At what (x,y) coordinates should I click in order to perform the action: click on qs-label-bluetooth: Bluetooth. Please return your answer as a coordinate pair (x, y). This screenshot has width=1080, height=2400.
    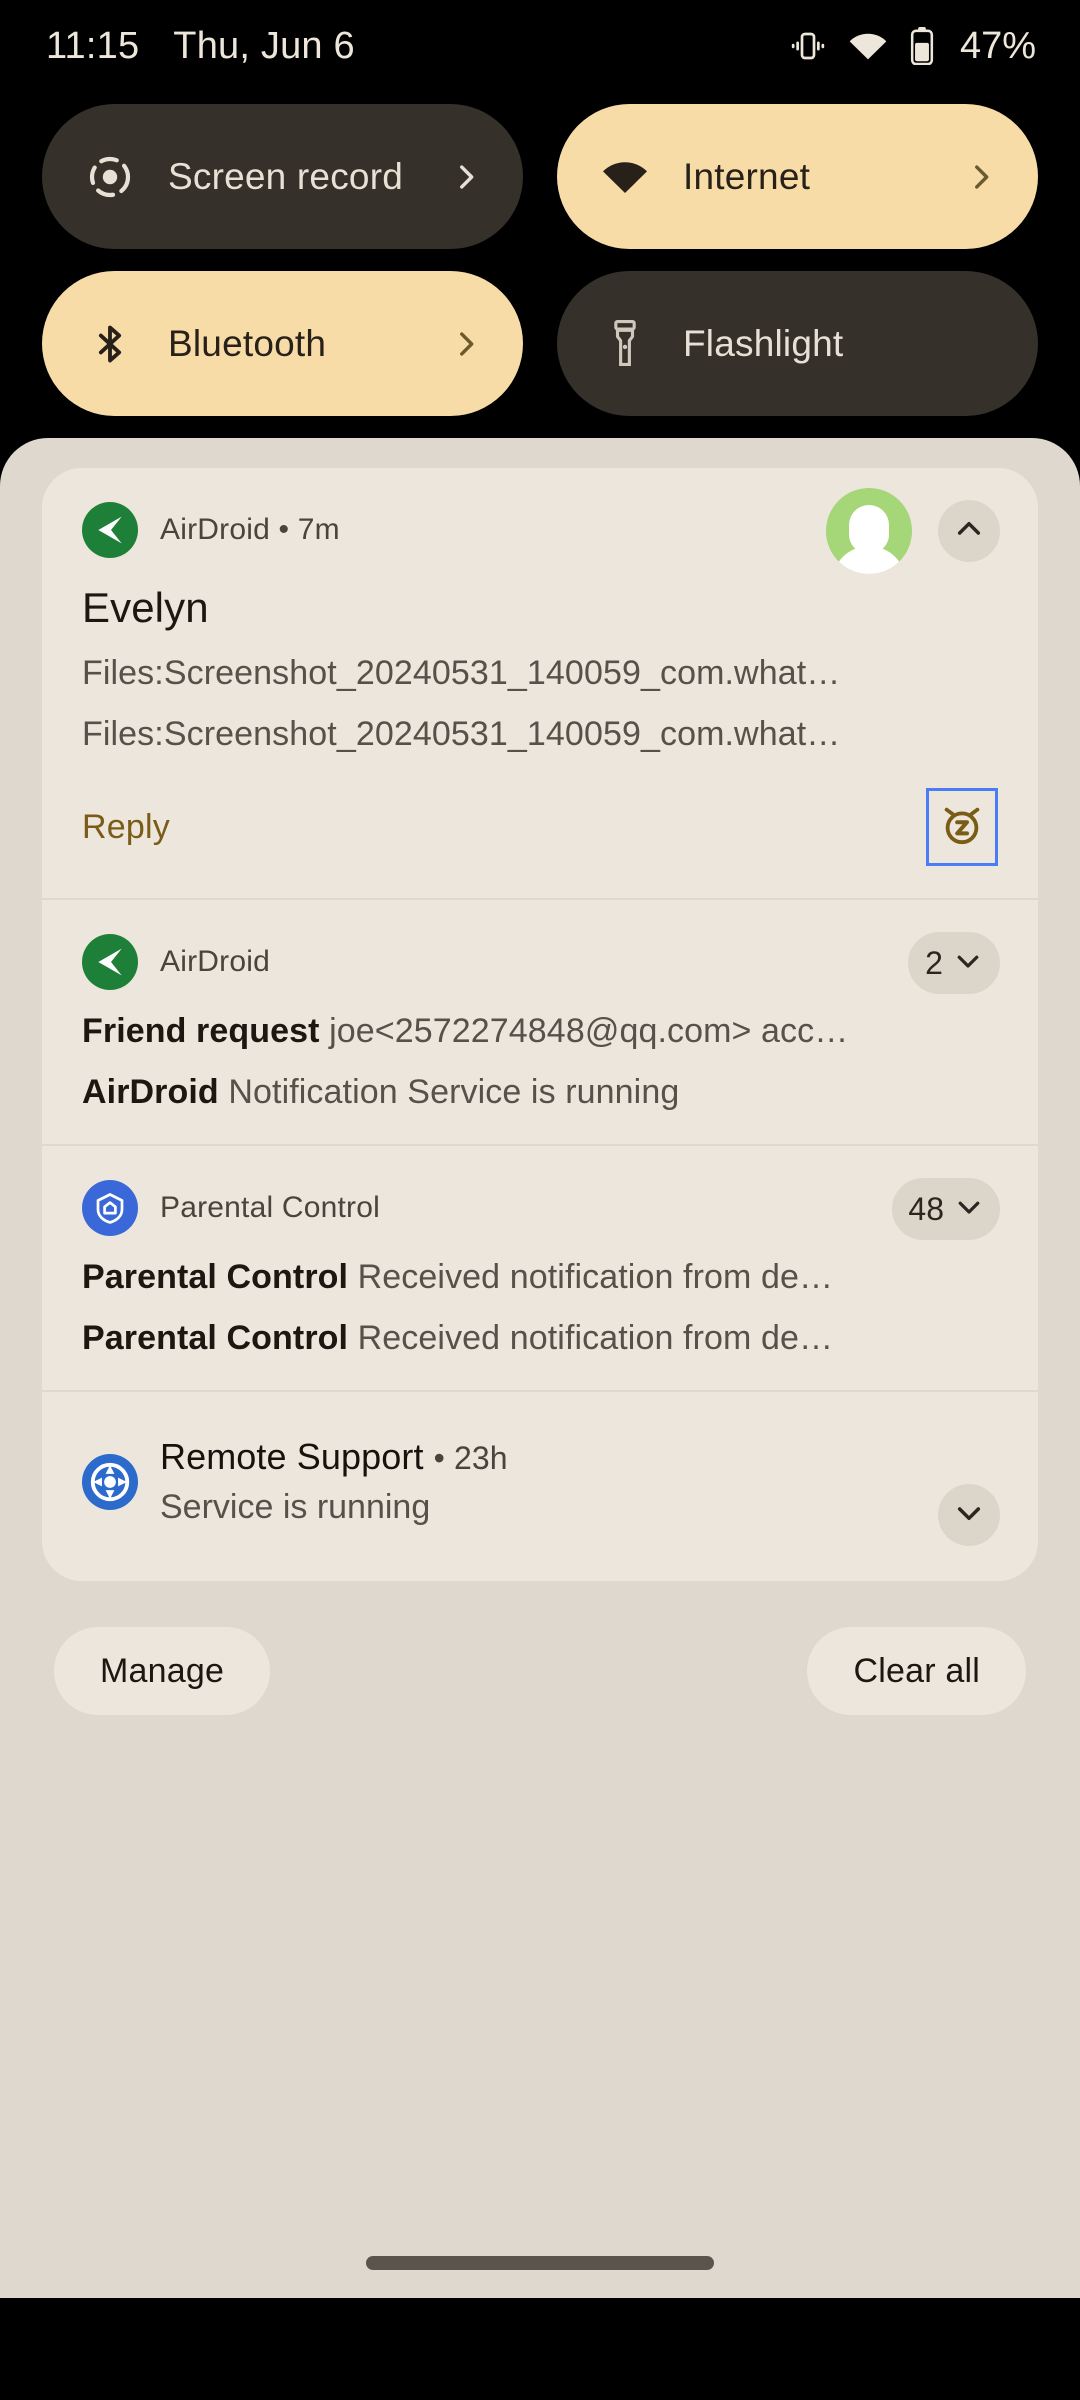
    Looking at the image, I should click on (247, 343).